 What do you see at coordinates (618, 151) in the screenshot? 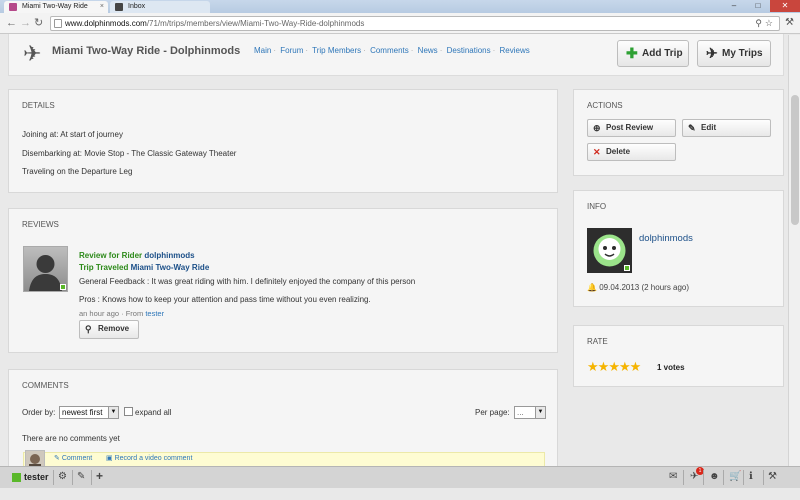
I see `delete-label: Delete` at bounding box center [618, 151].